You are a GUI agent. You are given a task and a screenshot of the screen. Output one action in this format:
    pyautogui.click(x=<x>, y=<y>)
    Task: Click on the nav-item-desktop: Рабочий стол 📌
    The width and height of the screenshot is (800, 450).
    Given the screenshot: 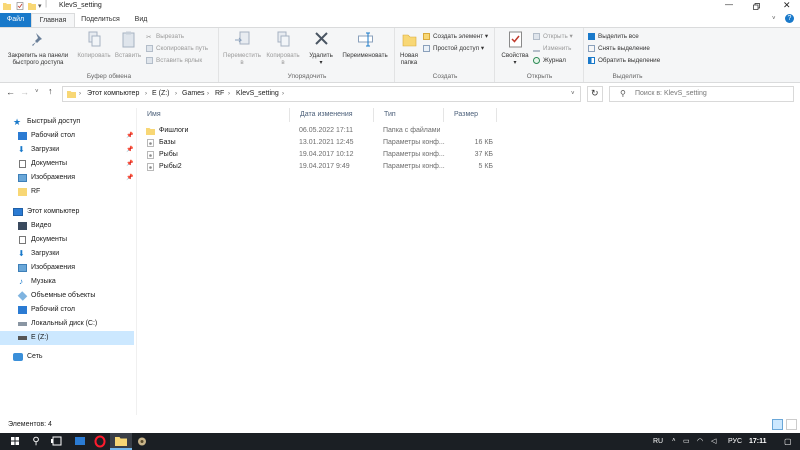 What is the action you would take?
    pyautogui.click(x=67, y=136)
    